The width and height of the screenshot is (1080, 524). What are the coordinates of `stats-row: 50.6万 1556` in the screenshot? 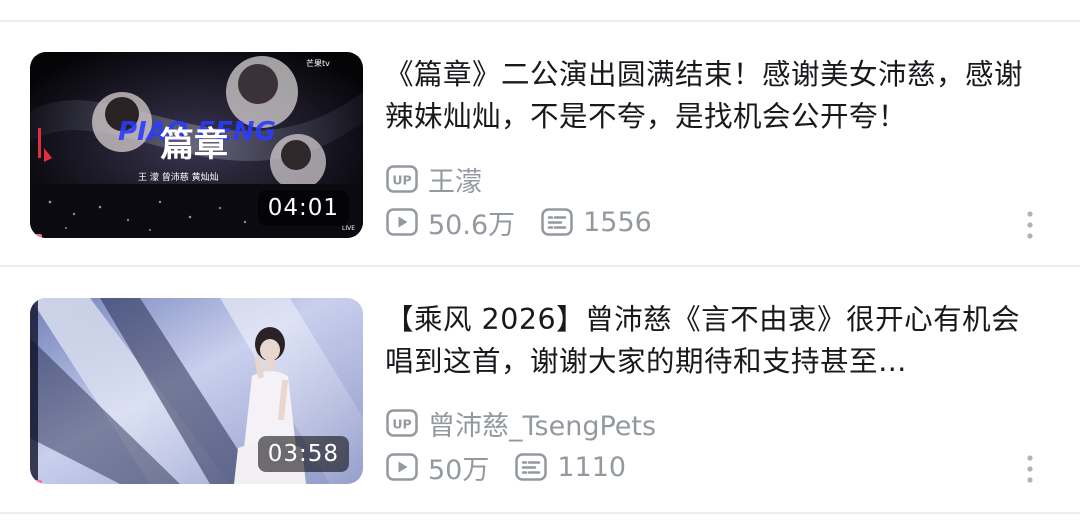 It's located at (519, 222).